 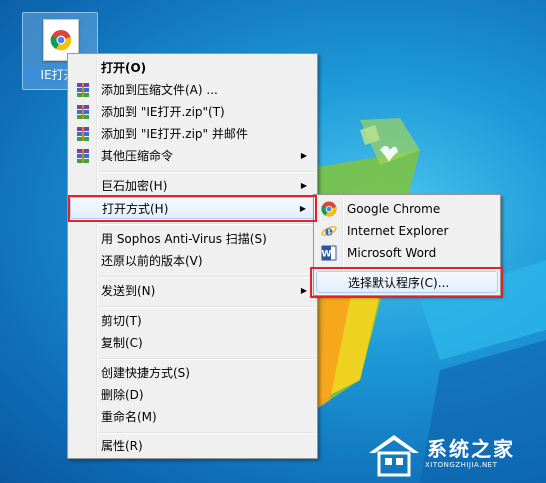 I want to click on menu-item-cut: 剪切(T), so click(x=192, y=321).